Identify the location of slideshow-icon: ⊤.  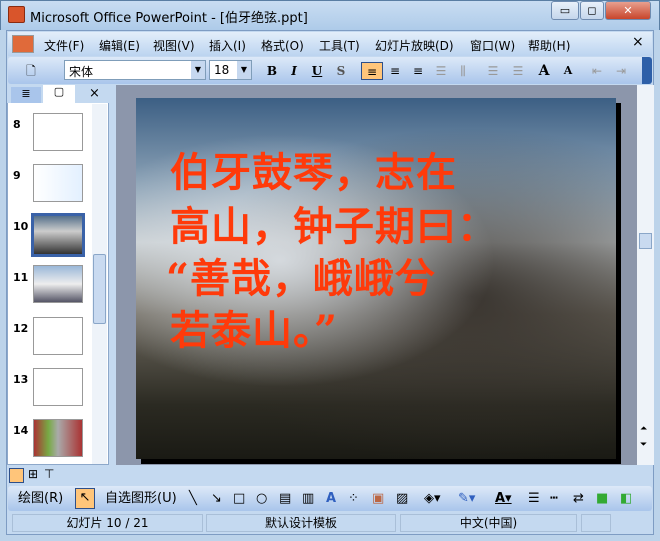
(49, 474).